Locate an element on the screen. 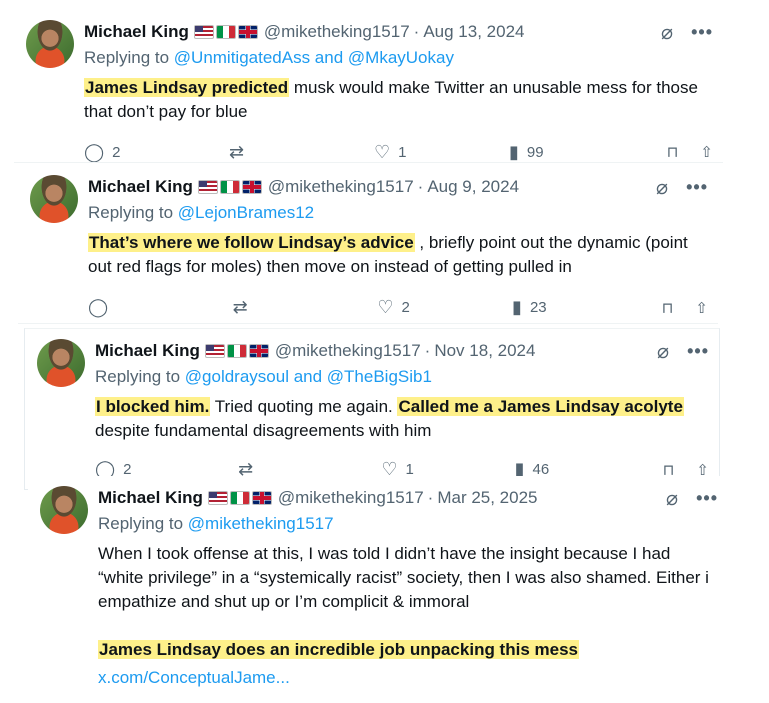  tweet-actions: ◯ ⇄ ♡ 2 ▮ 23 ⊓ ⇧ is located at coordinates (398, 307).